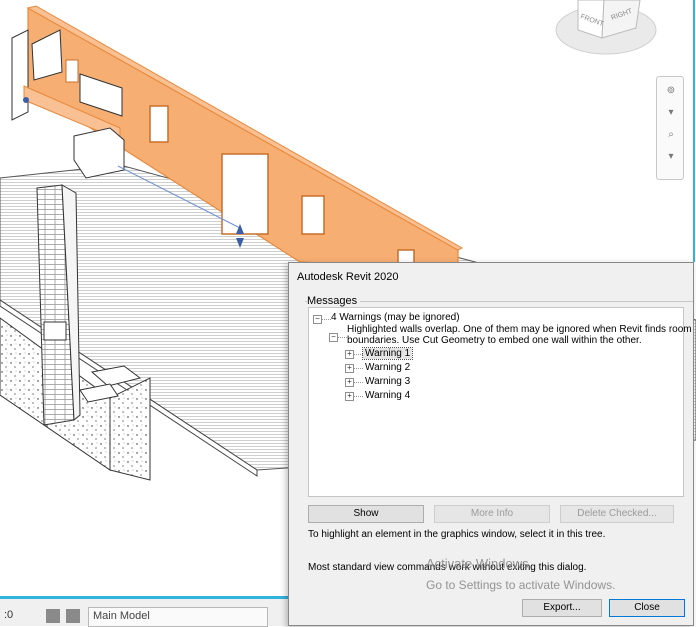 The height and width of the screenshot is (627, 696). Describe the element at coordinates (366, 514) in the screenshot. I see `show-button: Show` at that location.